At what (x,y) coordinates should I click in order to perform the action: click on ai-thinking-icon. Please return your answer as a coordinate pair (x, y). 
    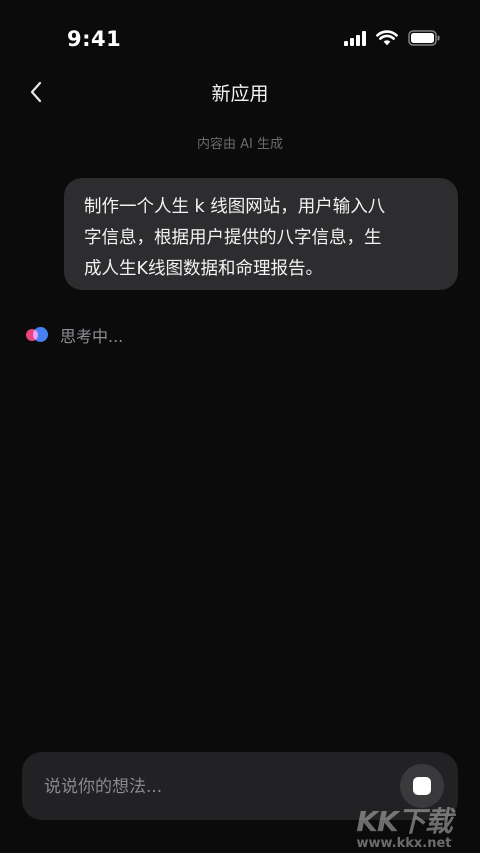
    Looking at the image, I should click on (38, 335).